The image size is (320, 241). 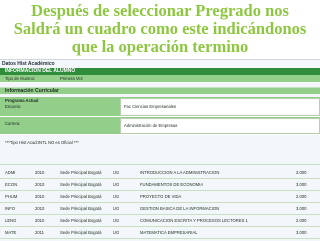 I want to click on career-label: Carrera:, so click(x=13, y=123).